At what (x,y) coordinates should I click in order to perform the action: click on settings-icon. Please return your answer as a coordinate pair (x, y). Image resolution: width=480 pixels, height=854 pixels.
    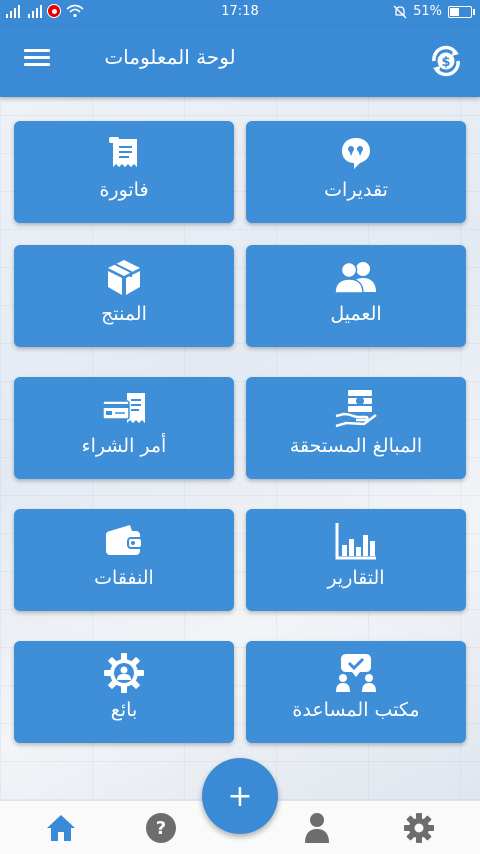
    Looking at the image, I should click on (419, 828).